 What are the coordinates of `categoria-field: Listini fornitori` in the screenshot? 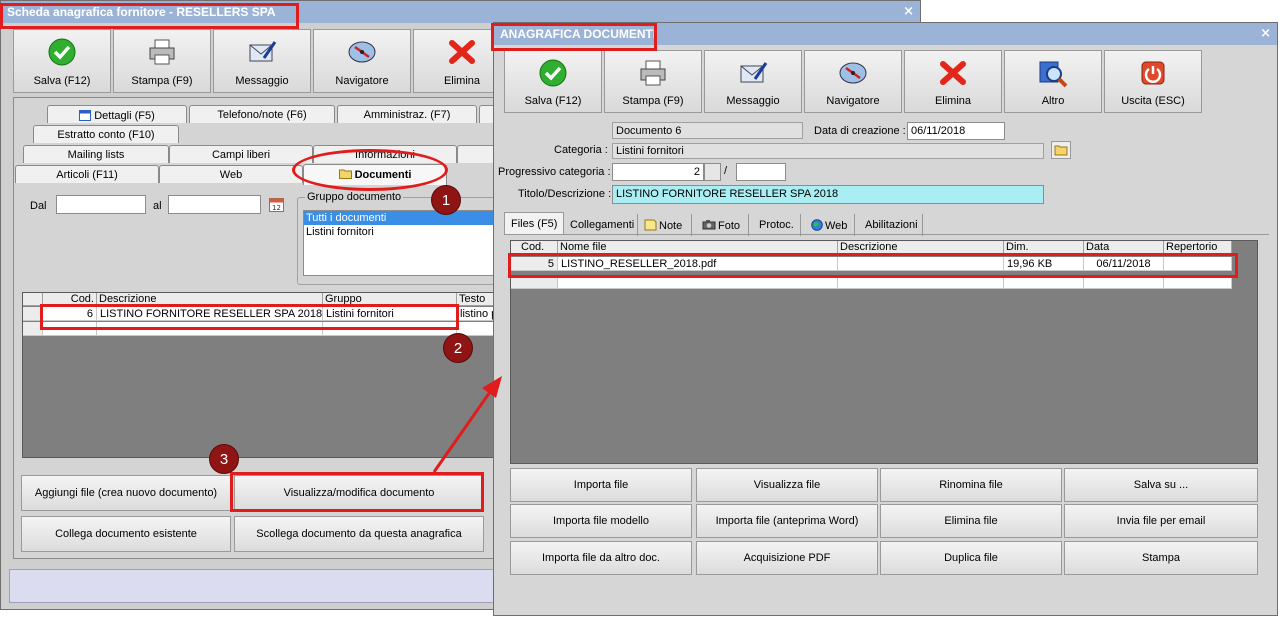 It's located at (828, 151).